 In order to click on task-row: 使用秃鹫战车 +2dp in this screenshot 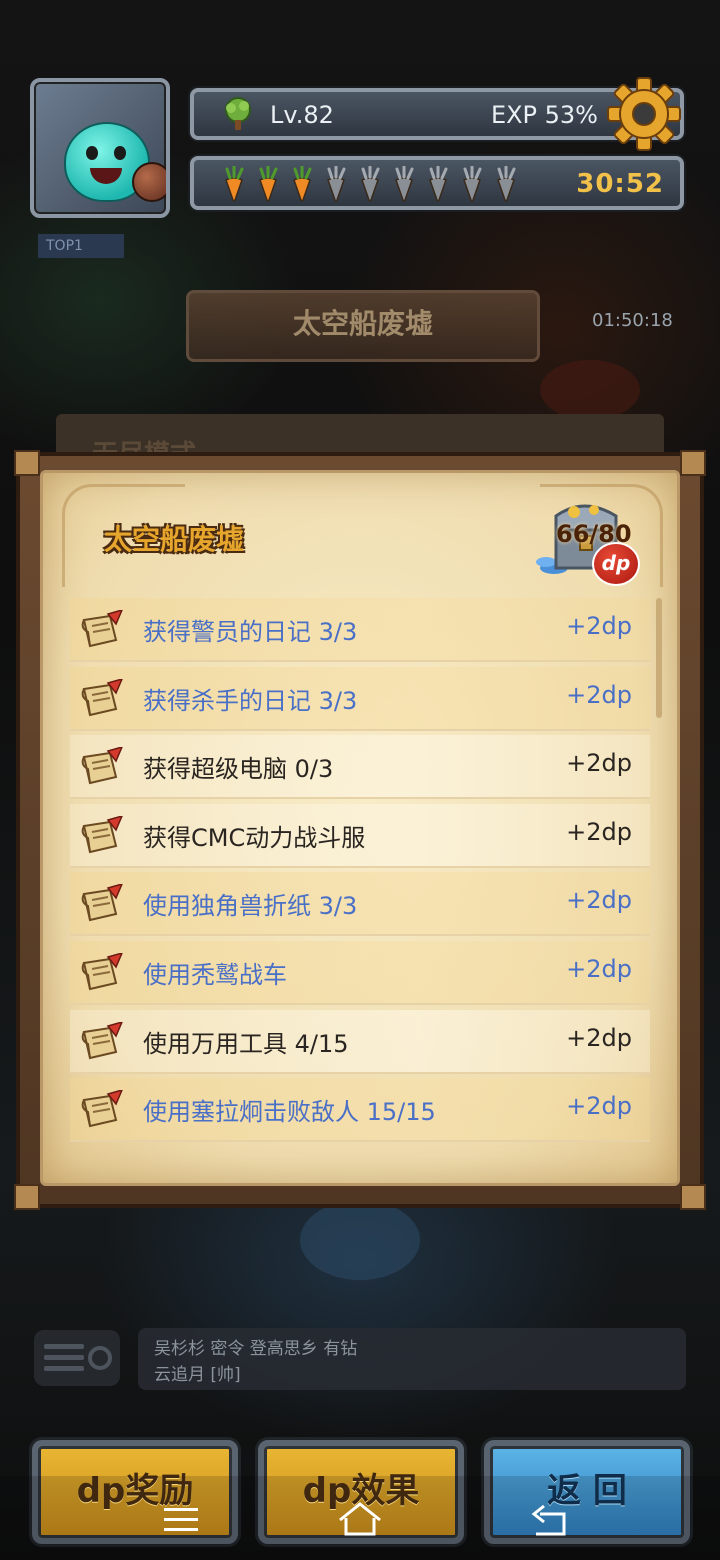, I will do `click(360, 972)`.